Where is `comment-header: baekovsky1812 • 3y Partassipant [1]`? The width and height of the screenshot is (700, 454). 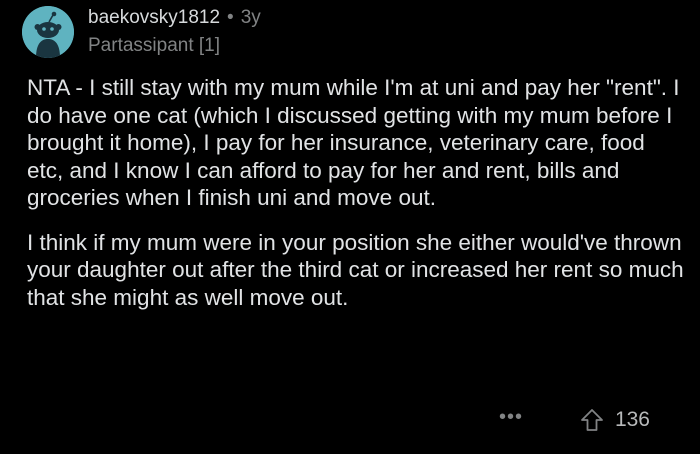 comment-header: baekovsky1812 • 3y Partassipant [1] is located at coordinates (141, 32).